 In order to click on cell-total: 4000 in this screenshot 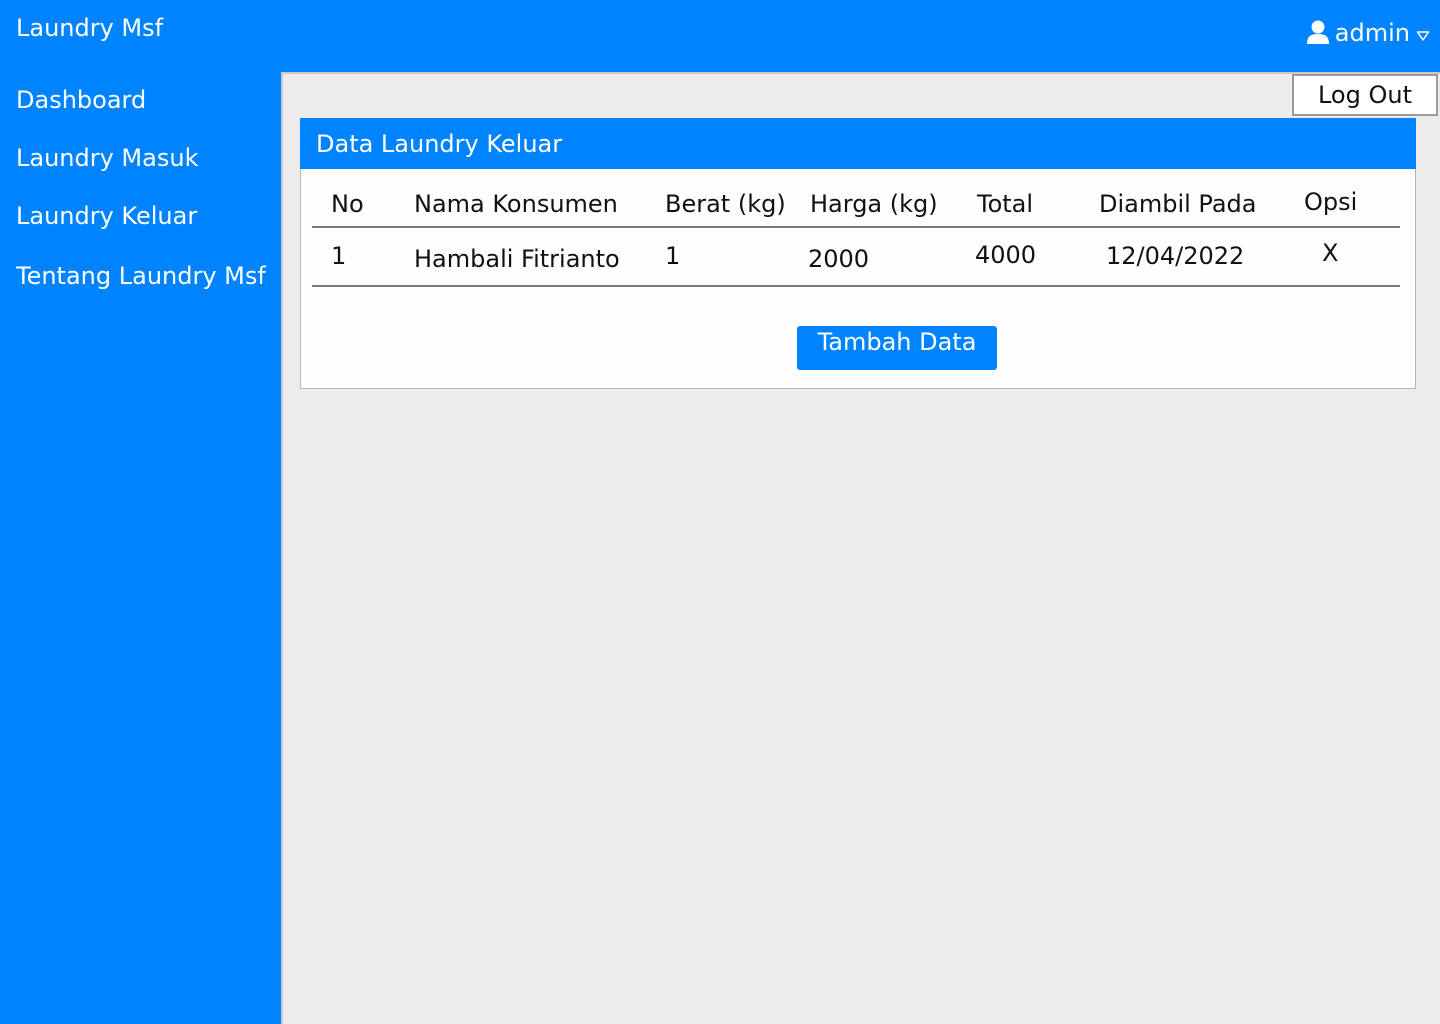, I will do `click(1006, 255)`.